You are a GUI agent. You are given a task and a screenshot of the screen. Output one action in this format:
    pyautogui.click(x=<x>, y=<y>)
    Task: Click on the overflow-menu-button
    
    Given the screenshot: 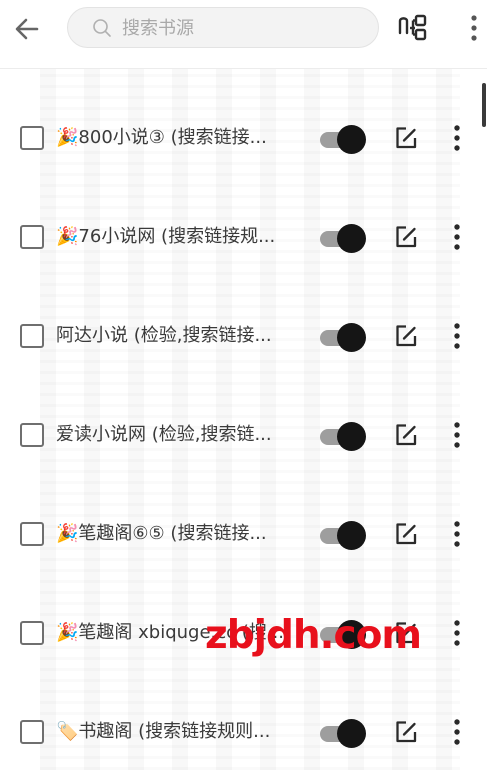 What is the action you would take?
    pyautogui.click(x=474, y=28)
    